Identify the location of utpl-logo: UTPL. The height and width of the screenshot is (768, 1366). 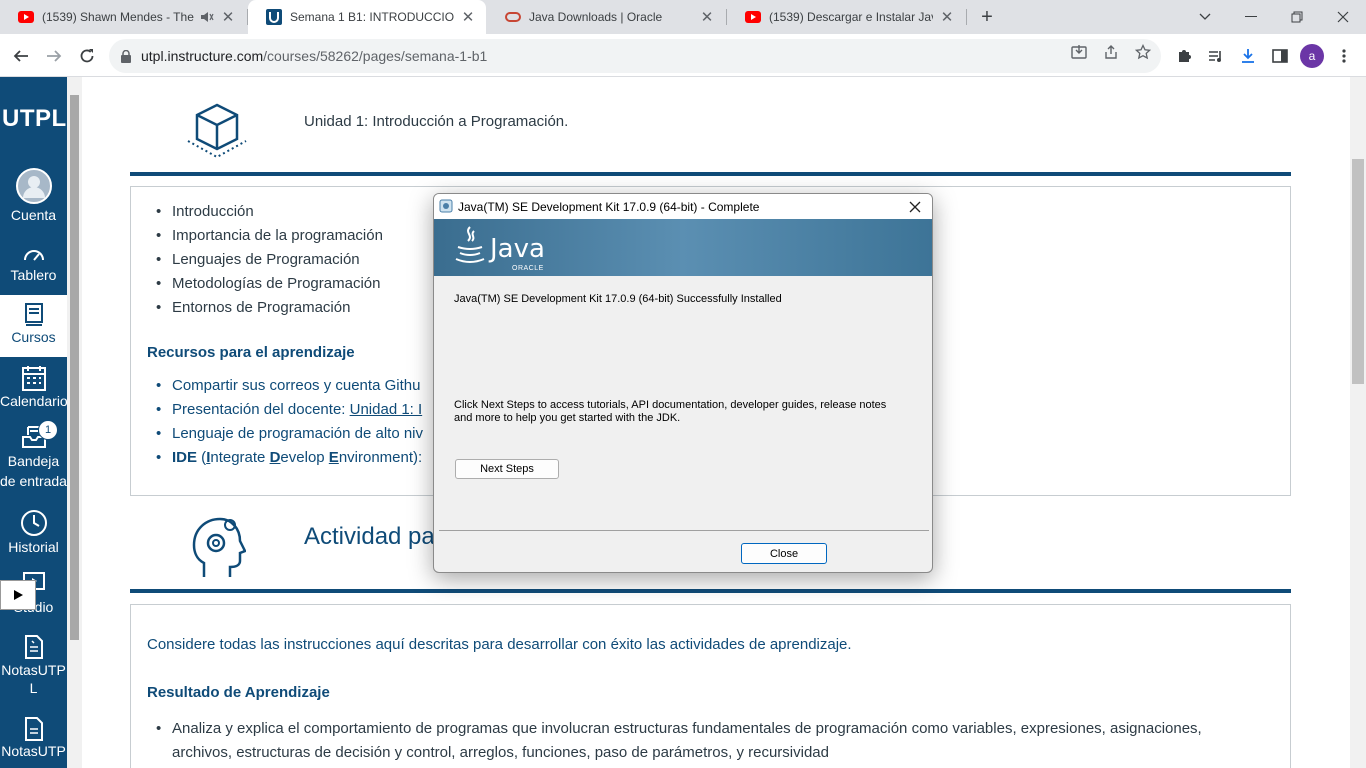
(34, 119).